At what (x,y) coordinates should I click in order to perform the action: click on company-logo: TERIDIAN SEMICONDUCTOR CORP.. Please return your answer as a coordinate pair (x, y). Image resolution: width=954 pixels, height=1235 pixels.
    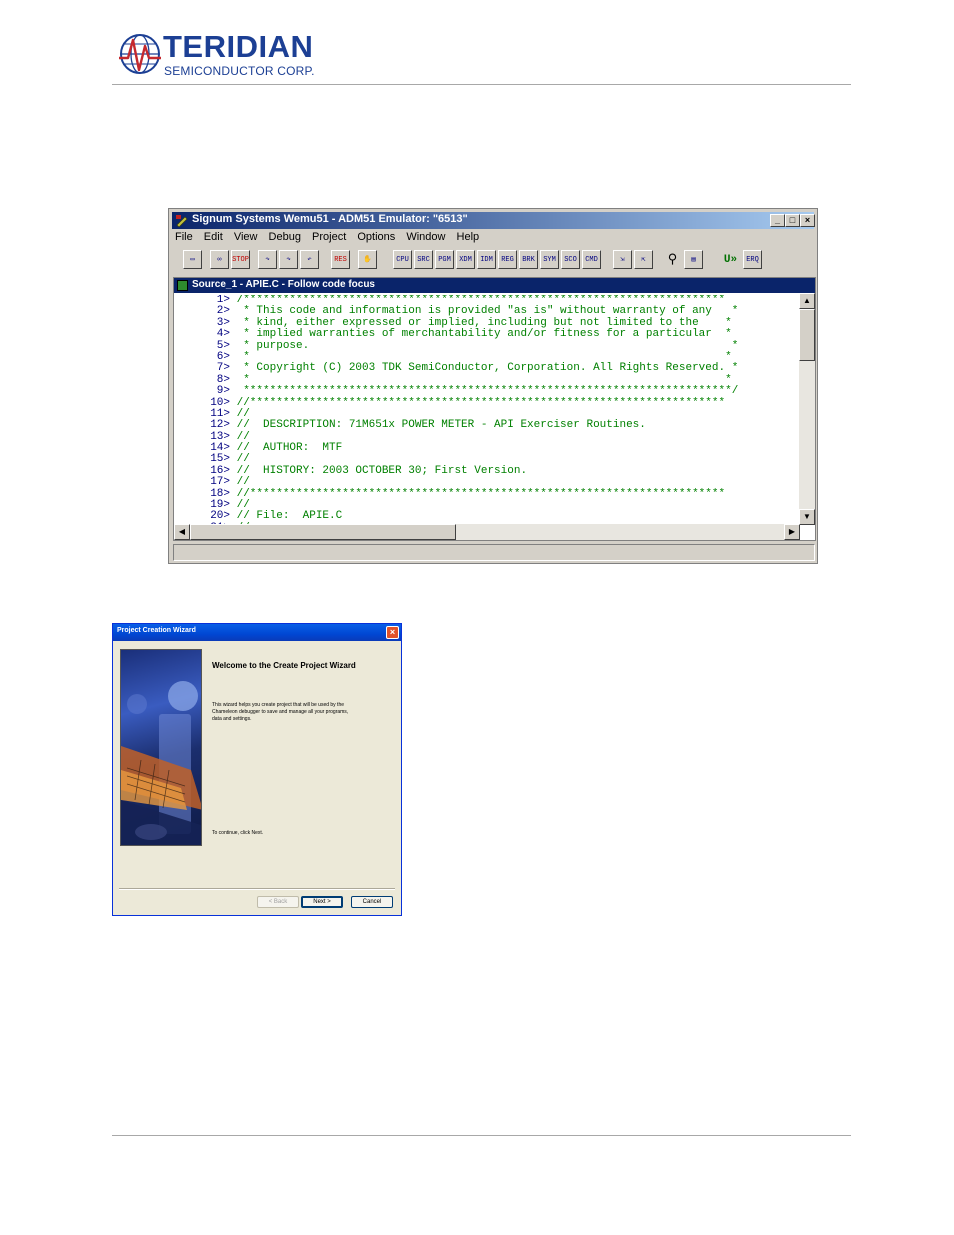
    Looking at the image, I should click on (218, 54).